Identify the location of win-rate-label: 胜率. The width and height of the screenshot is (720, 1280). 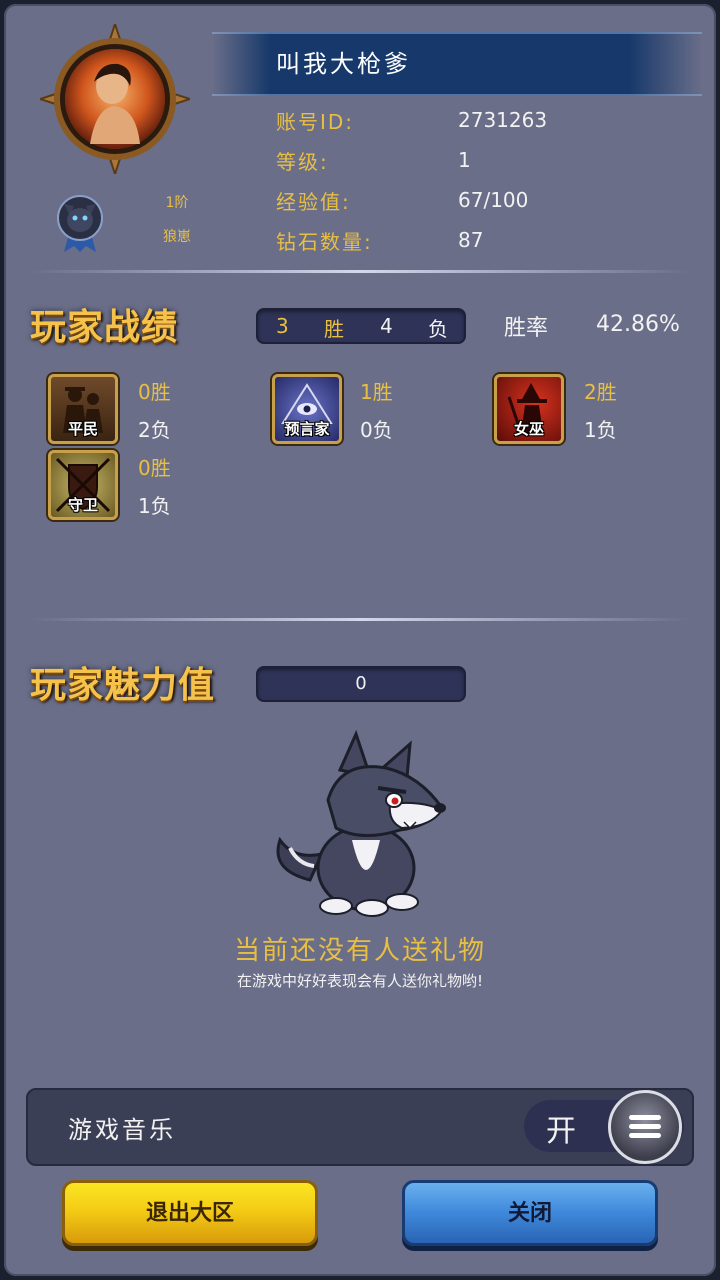
(526, 328).